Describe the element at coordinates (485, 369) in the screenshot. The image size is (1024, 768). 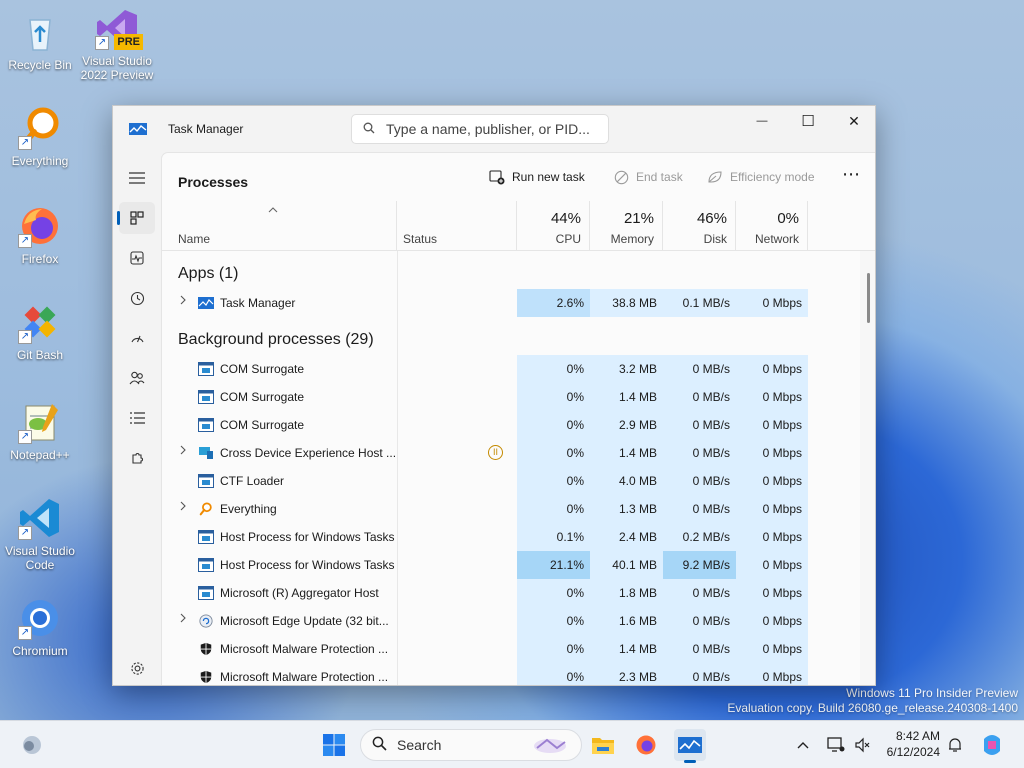
I see `table-row: COM Surrogate 0% 3.2 MB 0 MB/s 0 Mbps` at that location.